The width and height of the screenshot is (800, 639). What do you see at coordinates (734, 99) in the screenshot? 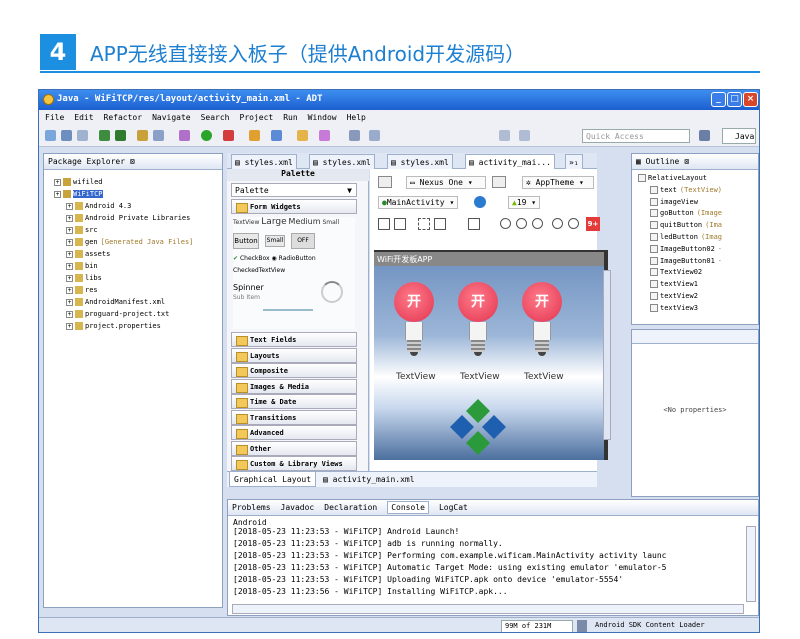
I see `maximize-button: □` at bounding box center [734, 99].